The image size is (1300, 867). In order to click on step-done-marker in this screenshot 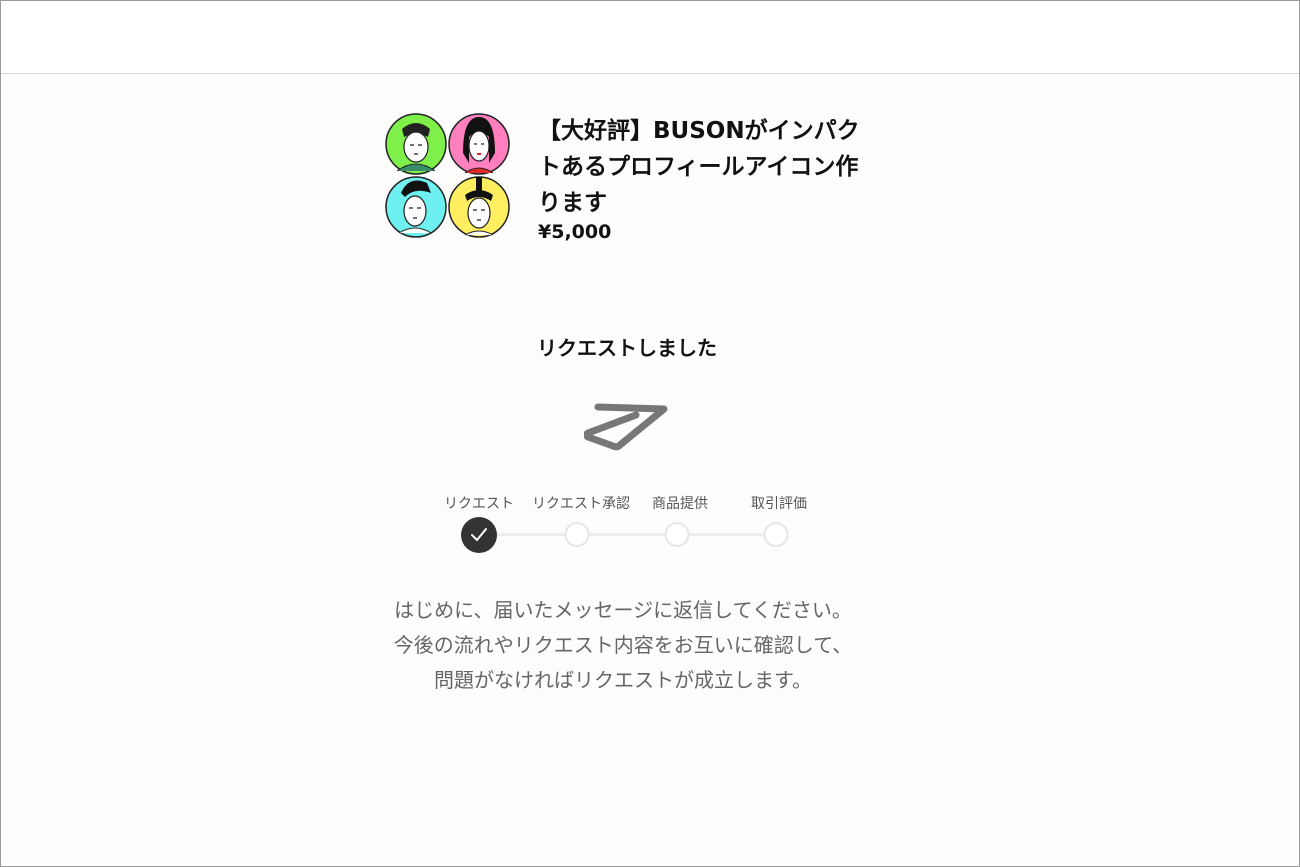, I will do `click(479, 535)`.